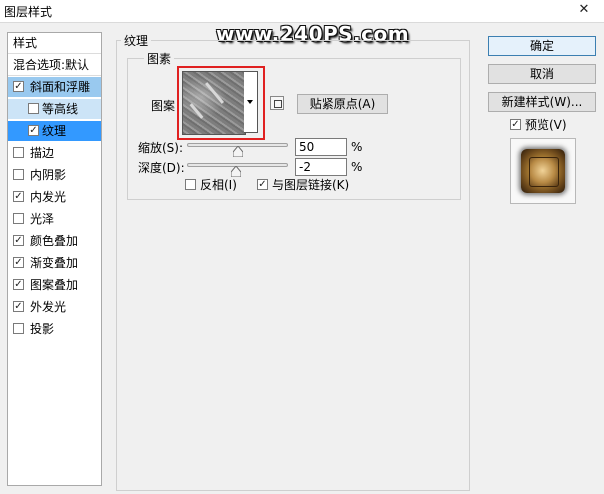  I want to click on snap-to-origin-button: 贴紧原点(A), so click(342, 104).